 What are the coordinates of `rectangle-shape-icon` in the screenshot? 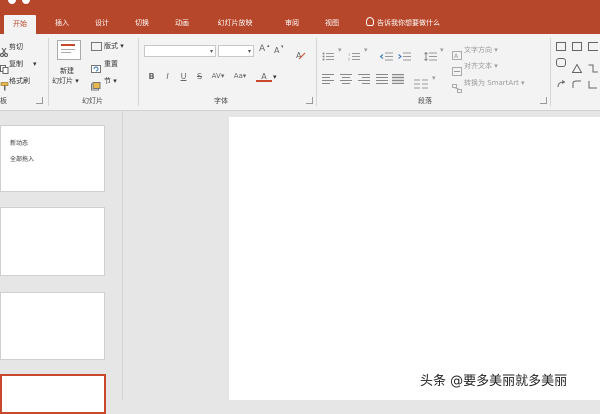 It's located at (561, 62).